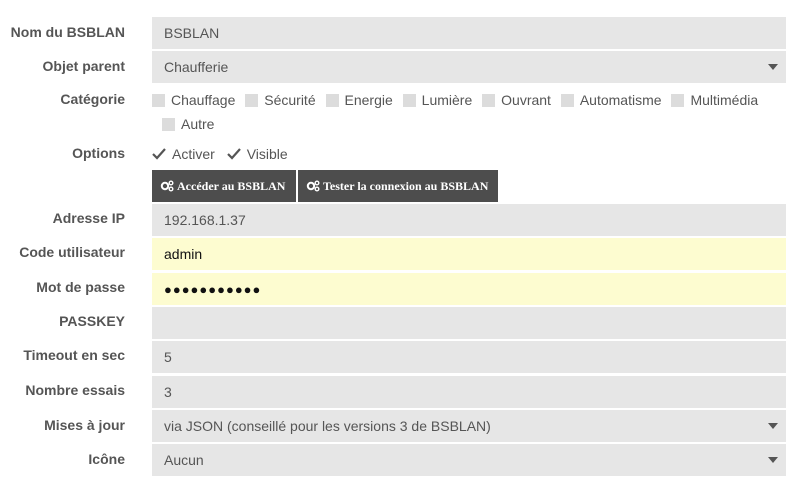 The height and width of the screenshot is (495, 803). I want to click on category-ouvrant: Ouvrant, so click(516, 103).